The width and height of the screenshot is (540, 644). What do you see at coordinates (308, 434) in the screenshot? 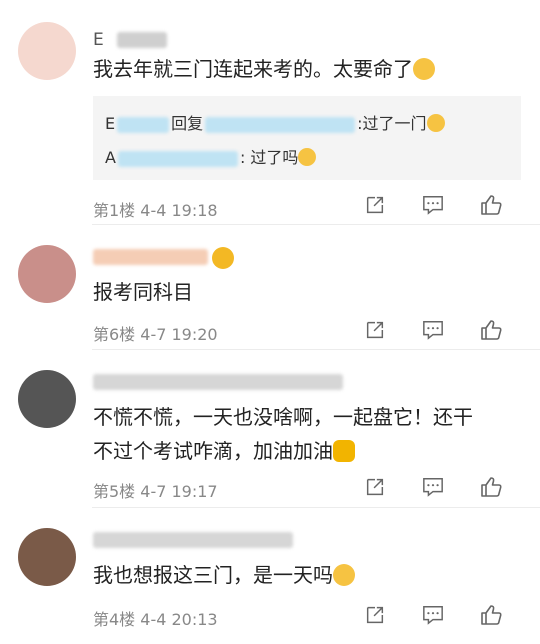
I see `comment-text: 不慌不慌，一天也没啥啊，一起盘它！还干 不过个考试咋滴，加油加油` at bounding box center [308, 434].